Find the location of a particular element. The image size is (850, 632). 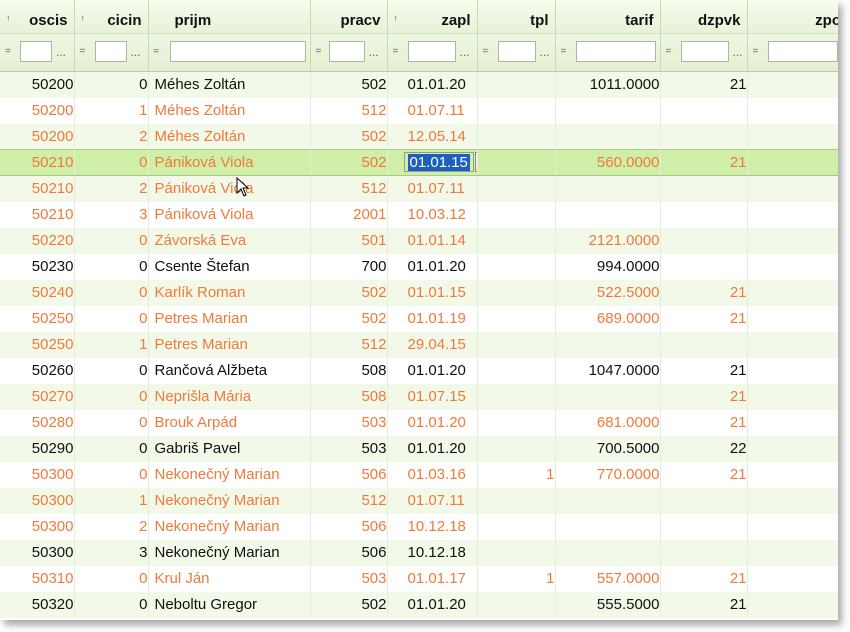

cell-prijm: Csente Štefan is located at coordinates (229, 266).